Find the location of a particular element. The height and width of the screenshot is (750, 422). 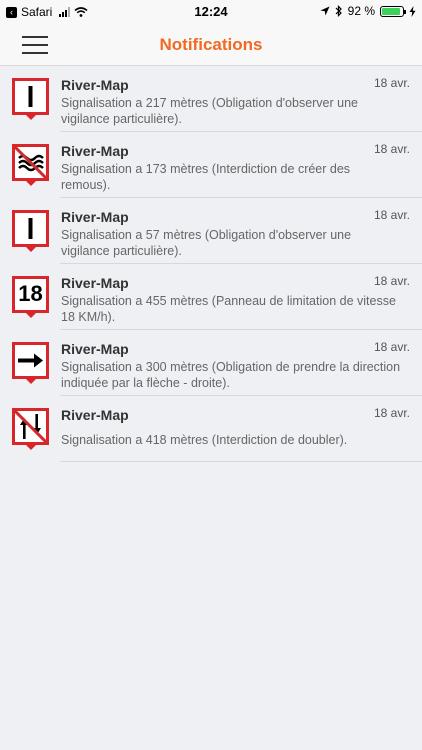

speed-limit-value: 18 is located at coordinates (30, 293).